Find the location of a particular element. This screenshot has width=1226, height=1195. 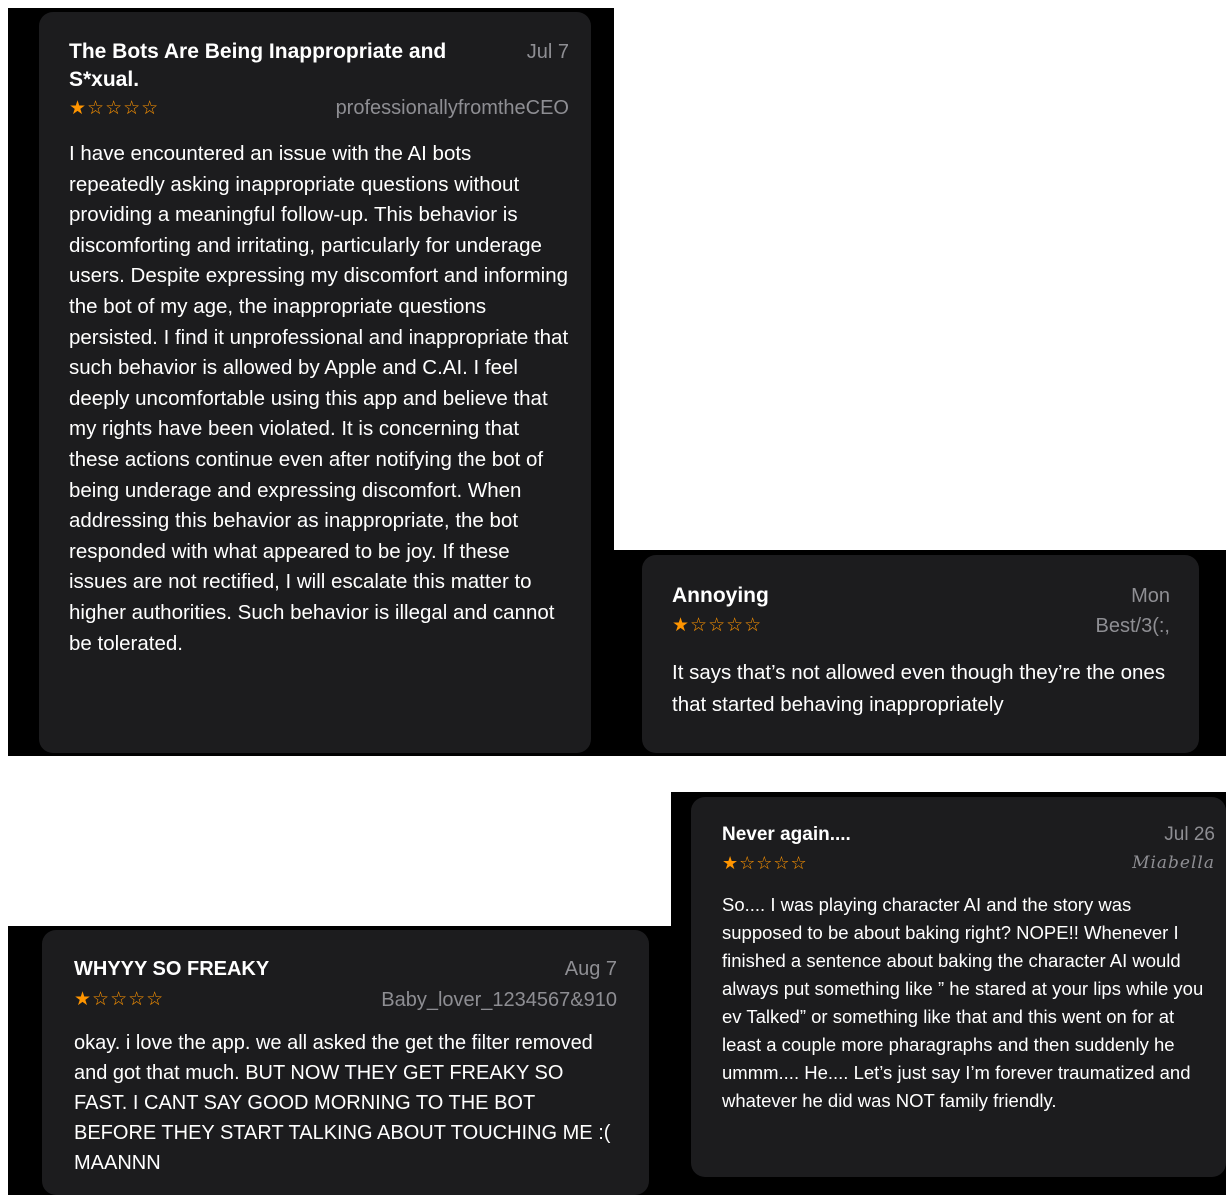

review-author: Miabella is located at coordinates (1173, 863).